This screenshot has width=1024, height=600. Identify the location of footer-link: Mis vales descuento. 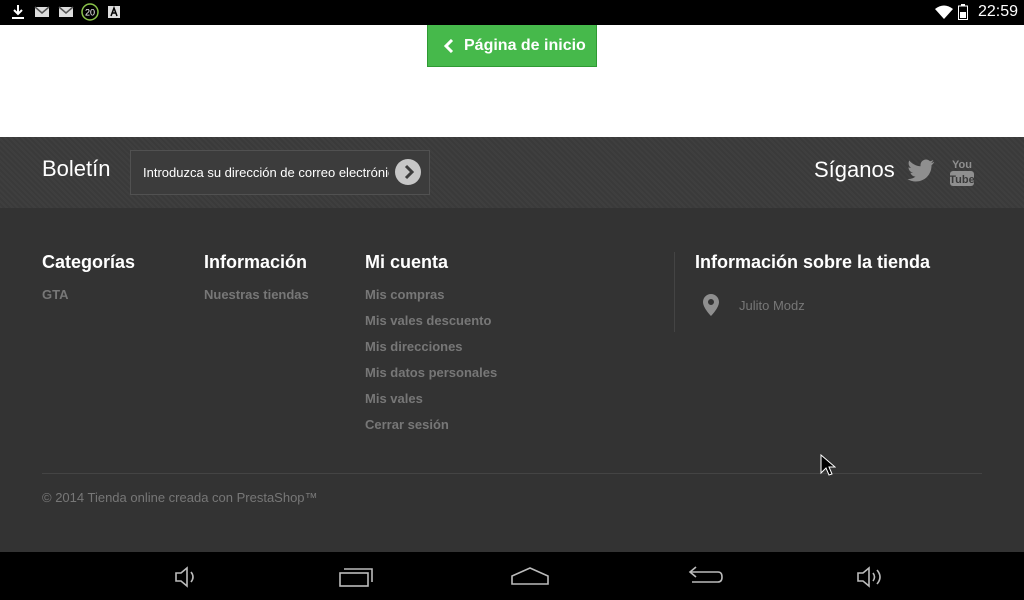
(431, 326).